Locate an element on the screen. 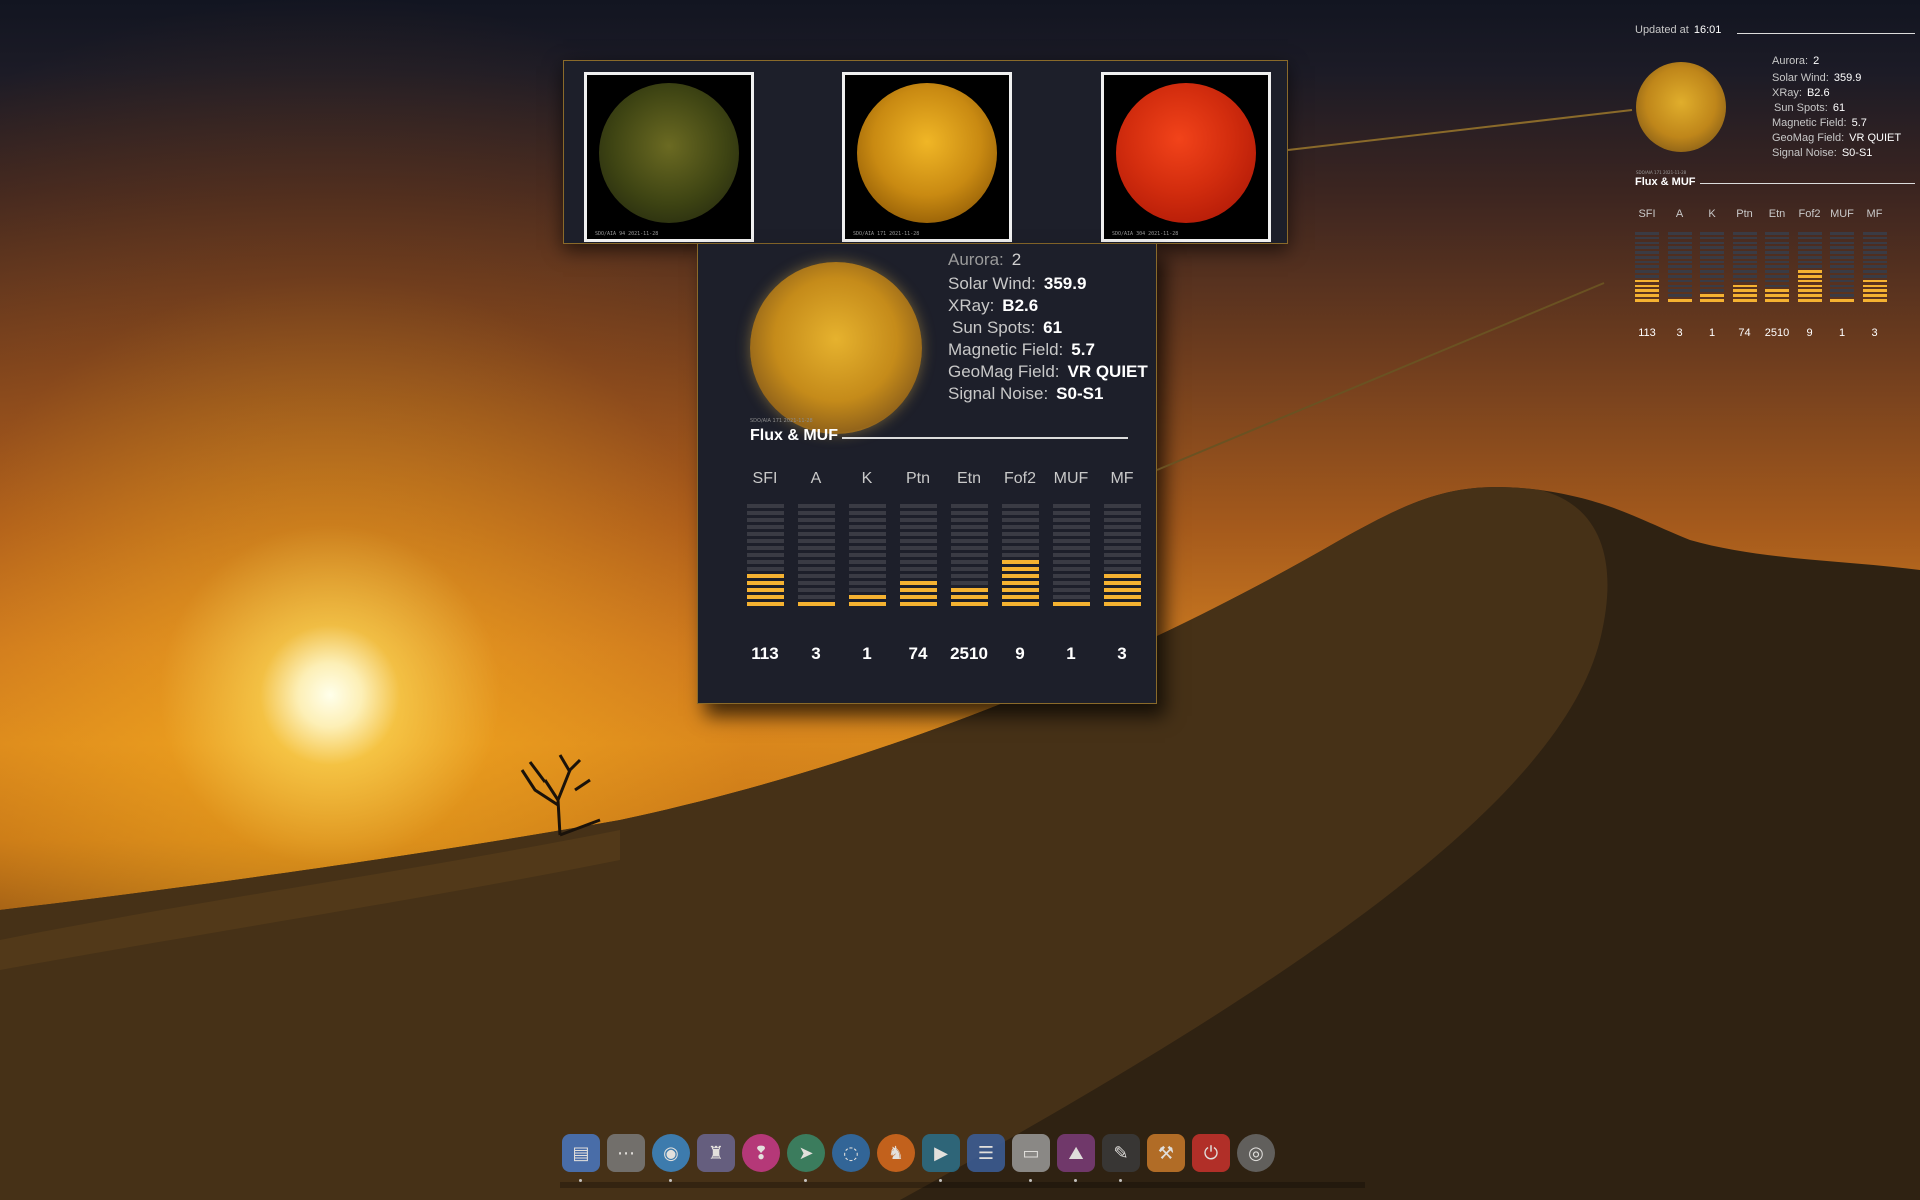 Image resolution: width=1920 pixels, height=1200 pixels. network-icon: ⋯ is located at coordinates (626, 1153).